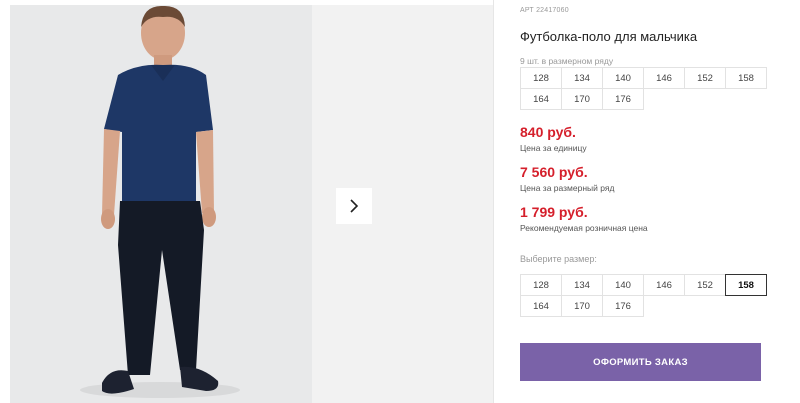 This screenshot has height=403, width=800. What do you see at coordinates (582, 306) in the screenshot?
I see `size-option: 170` at bounding box center [582, 306].